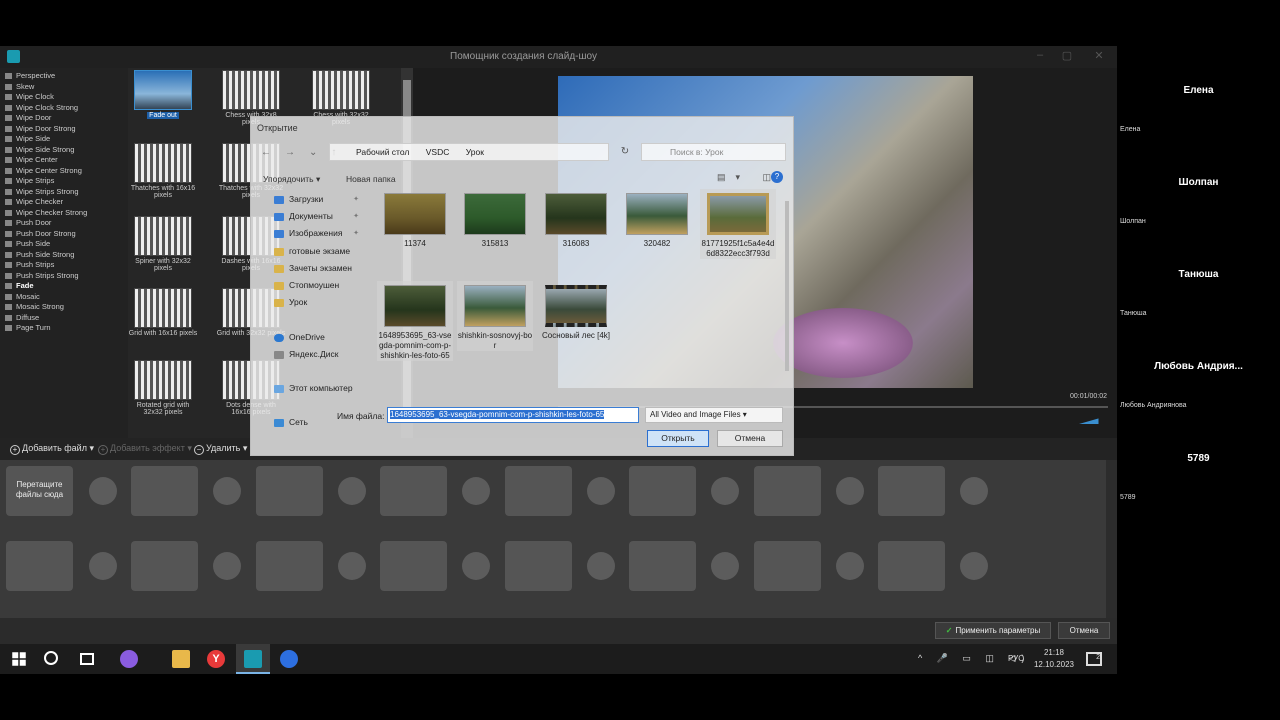  What do you see at coordinates (1094, 659) in the screenshot?
I see `notifications-icon: 2` at bounding box center [1094, 659].